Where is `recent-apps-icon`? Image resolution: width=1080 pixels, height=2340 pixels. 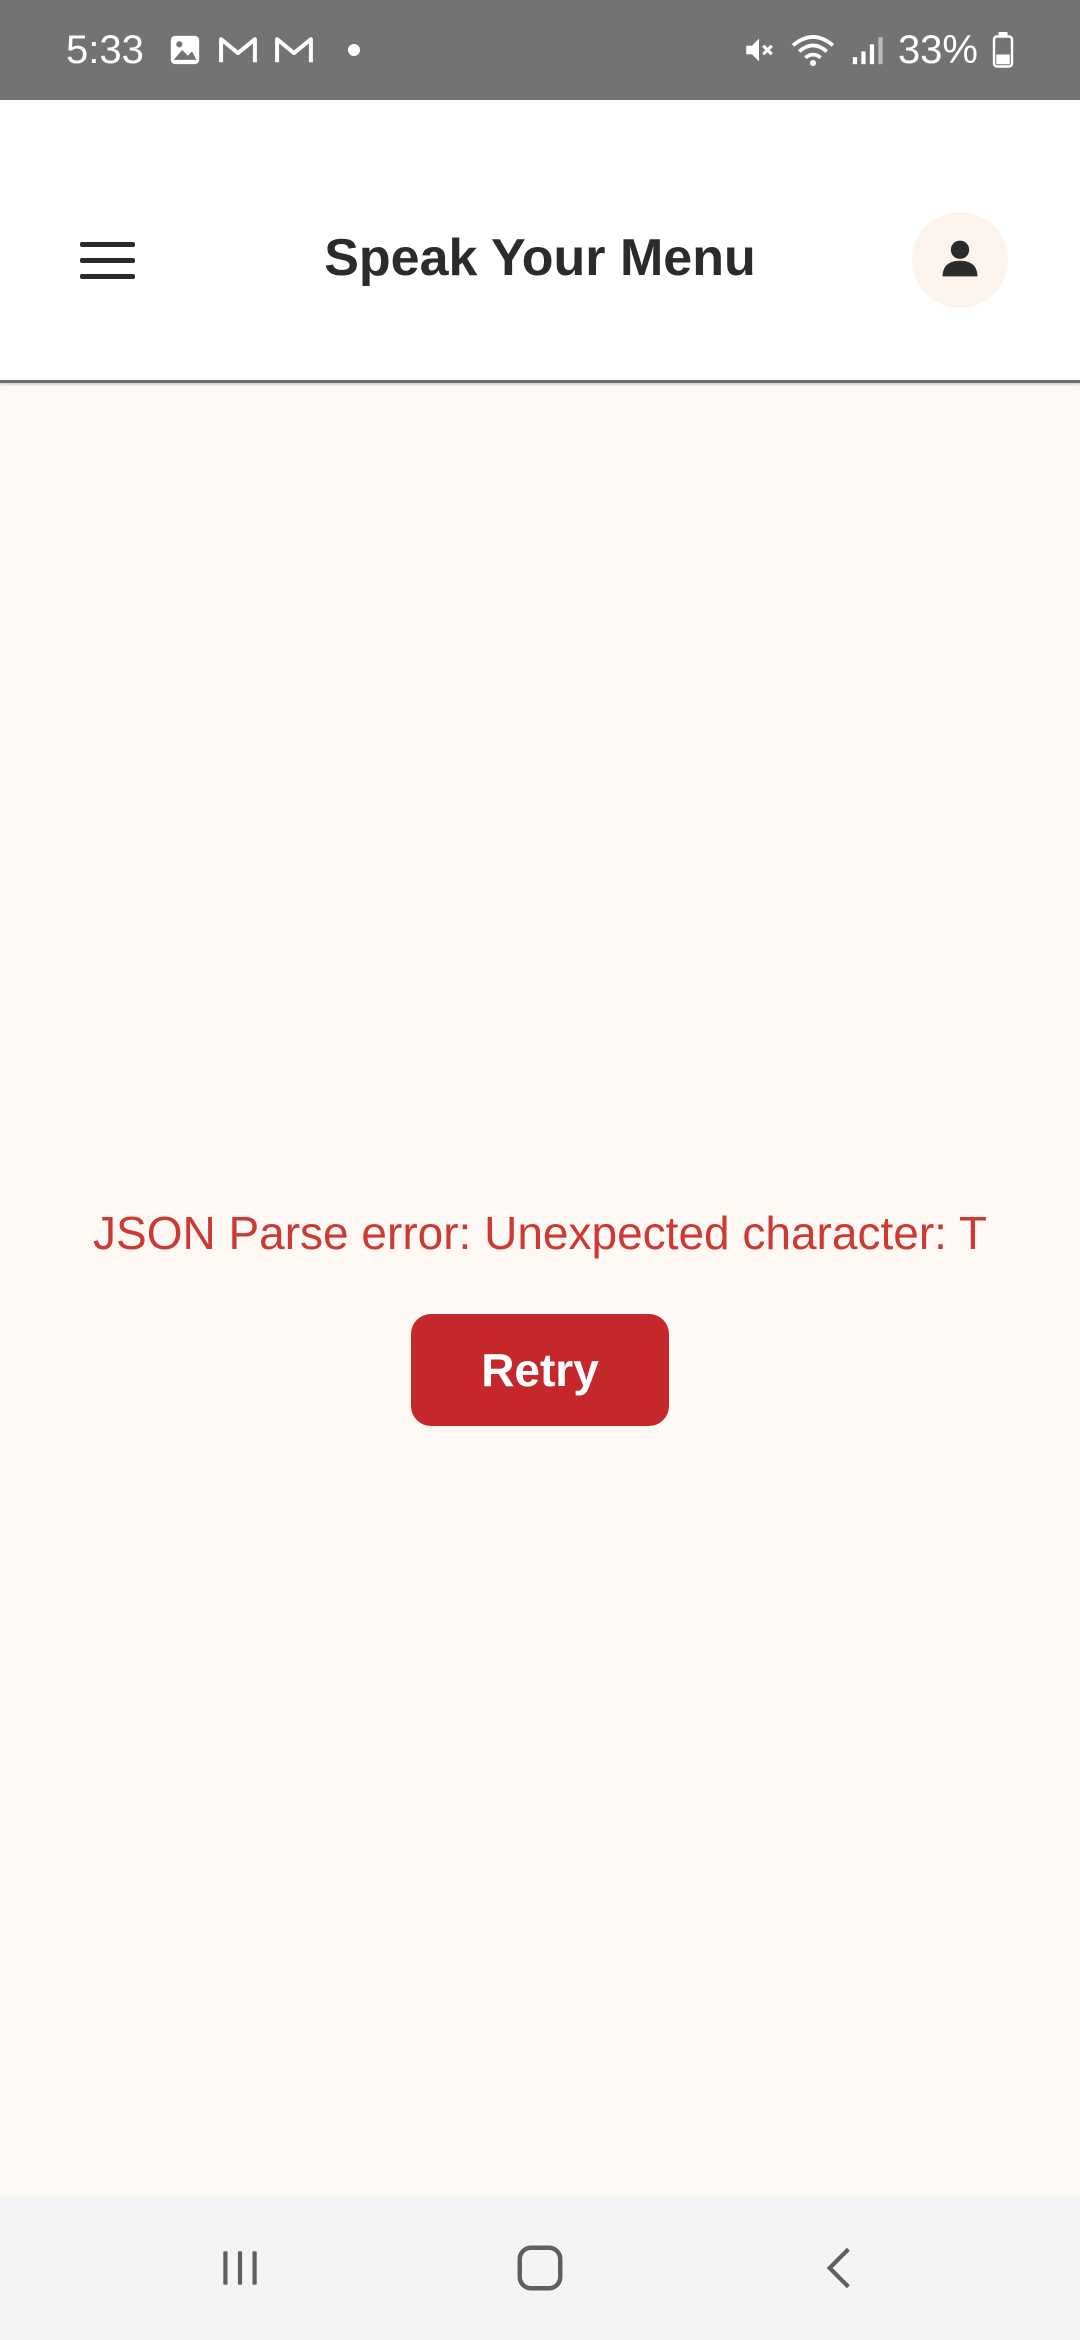
recent-apps-icon is located at coordinates (240, 2268).